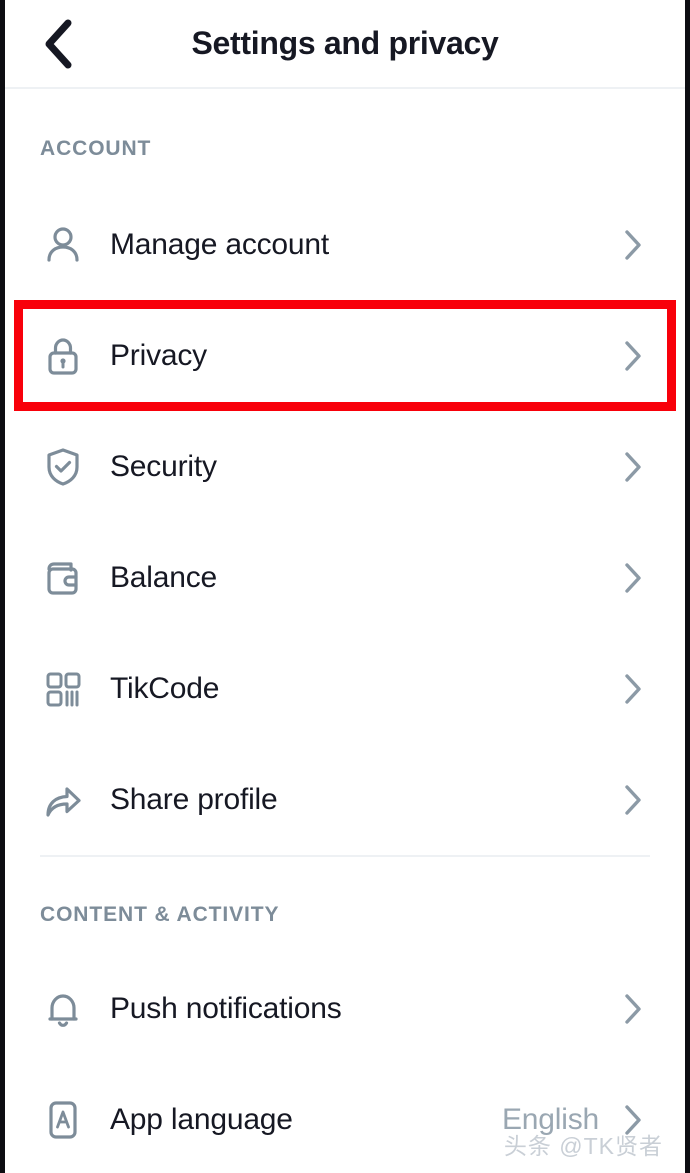 The image size is (690, 1173). I want to click on share-arrow-icon, so click(63, 800).